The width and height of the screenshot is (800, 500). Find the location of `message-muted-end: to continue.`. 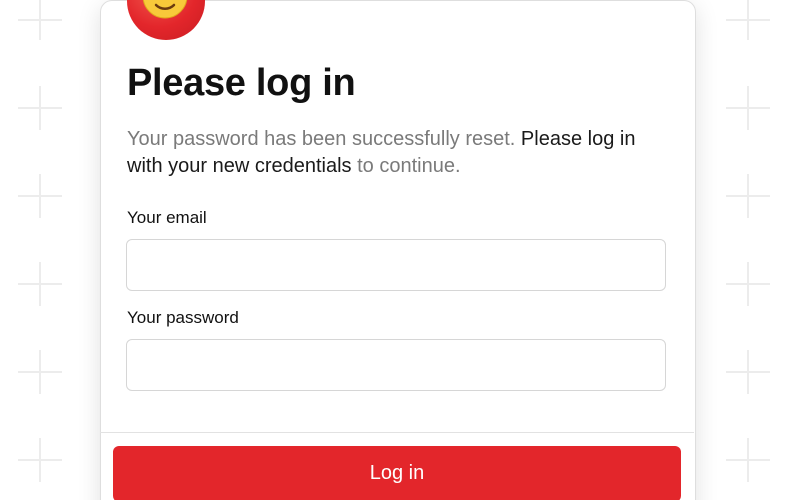

message-muted-end: to continue. is located at coordinates (406, 166).